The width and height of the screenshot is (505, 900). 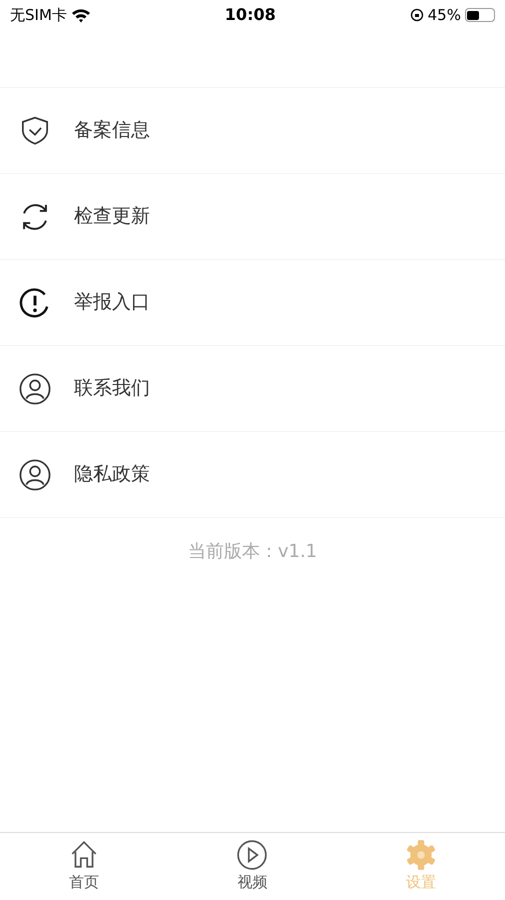 I want to click on carrier-name: 无SIM卡, so click(x=38, y=15).